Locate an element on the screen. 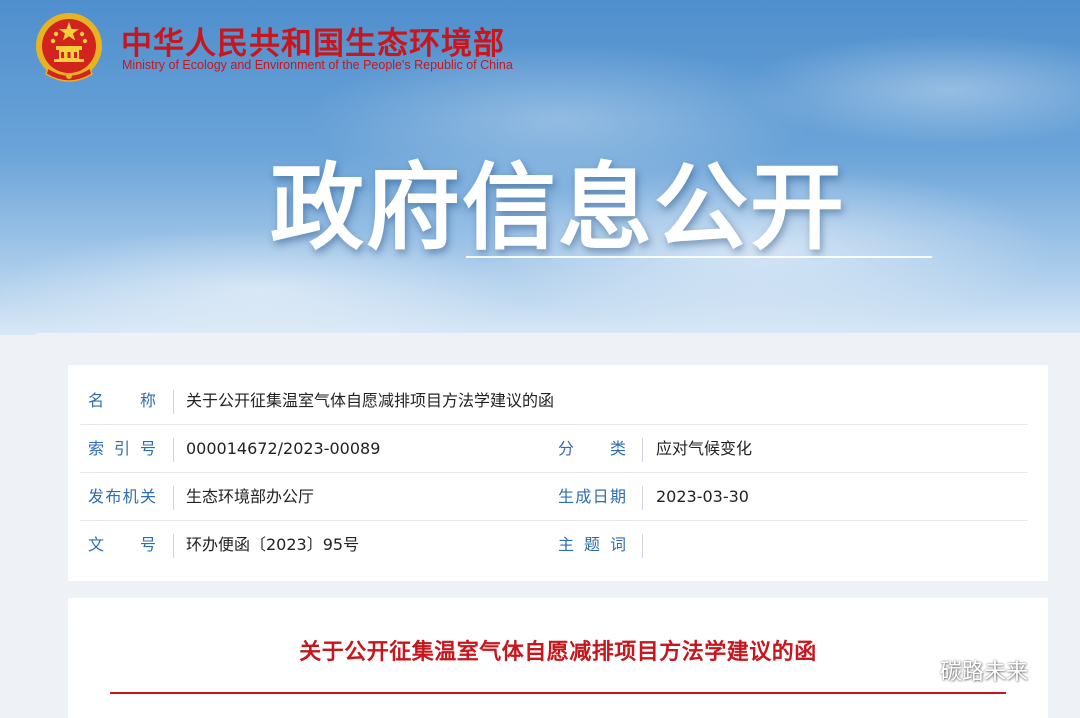 This screenshot has width=1080, height=718. topic-label: 主题词 is located at coordinates (592, 544).